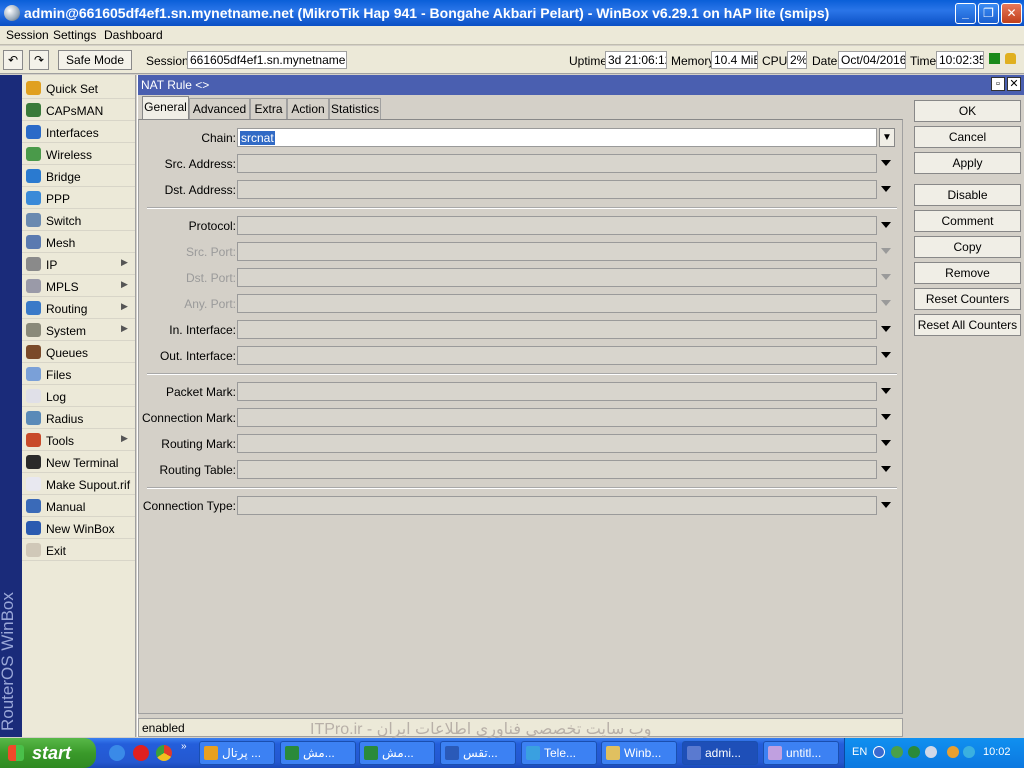 The width and height of the screenshot is (1024, 768). Describe the element at coordinates (219, 108) in the screenshot. I see `tab-advanced: Advanced` at that location.